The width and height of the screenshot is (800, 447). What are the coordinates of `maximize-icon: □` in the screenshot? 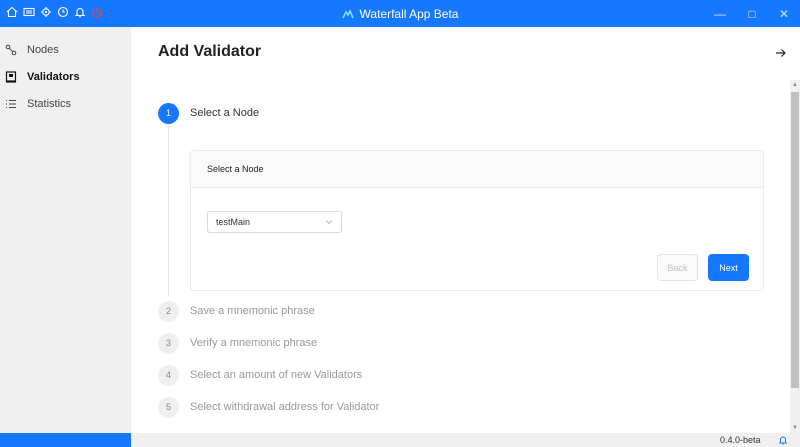 It's located at (752, 13).